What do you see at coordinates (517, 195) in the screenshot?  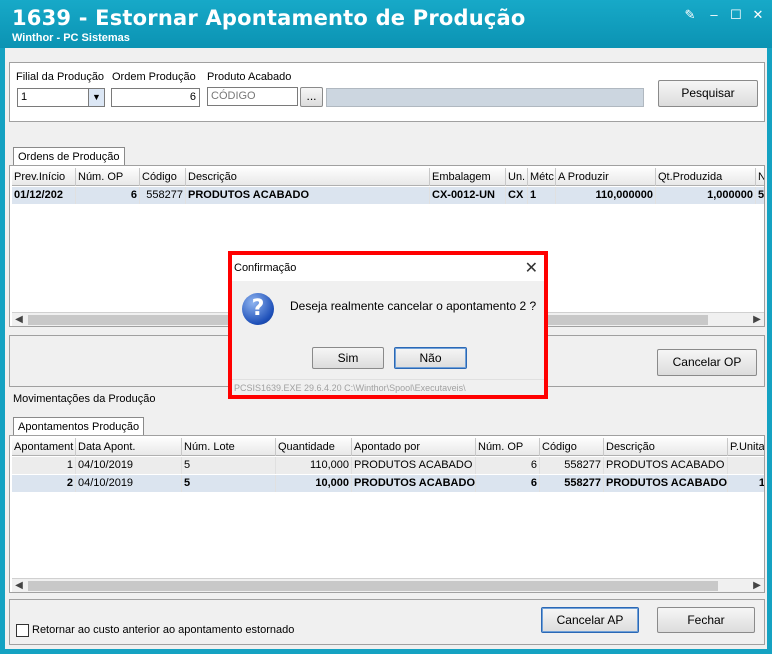 I see `cell-un: CX` at bounding box center [517, 195].